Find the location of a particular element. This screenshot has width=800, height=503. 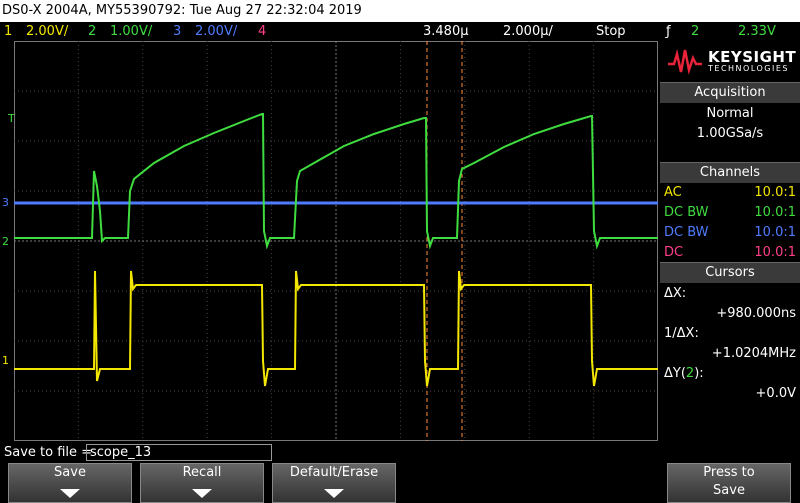

acquisition-header: Acquisition is located at coordinates (730, 92).